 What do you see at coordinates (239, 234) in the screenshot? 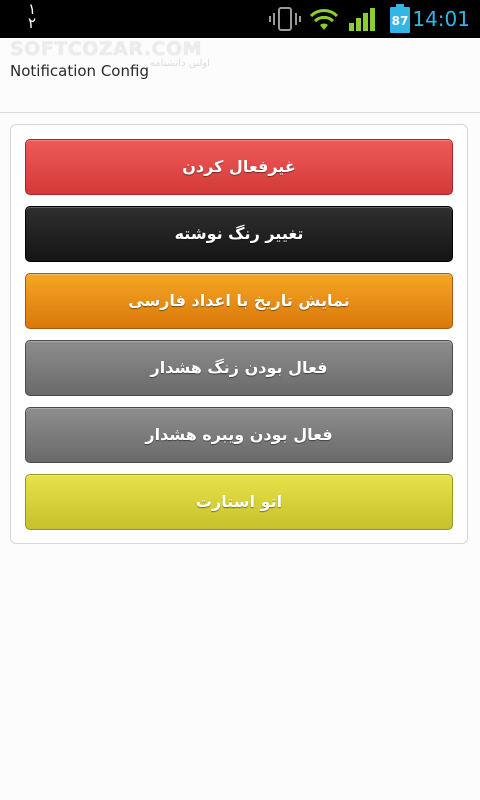
I see `change-text-color-button: تغییر رنگ نوشته` at bounding box center [239, 234].